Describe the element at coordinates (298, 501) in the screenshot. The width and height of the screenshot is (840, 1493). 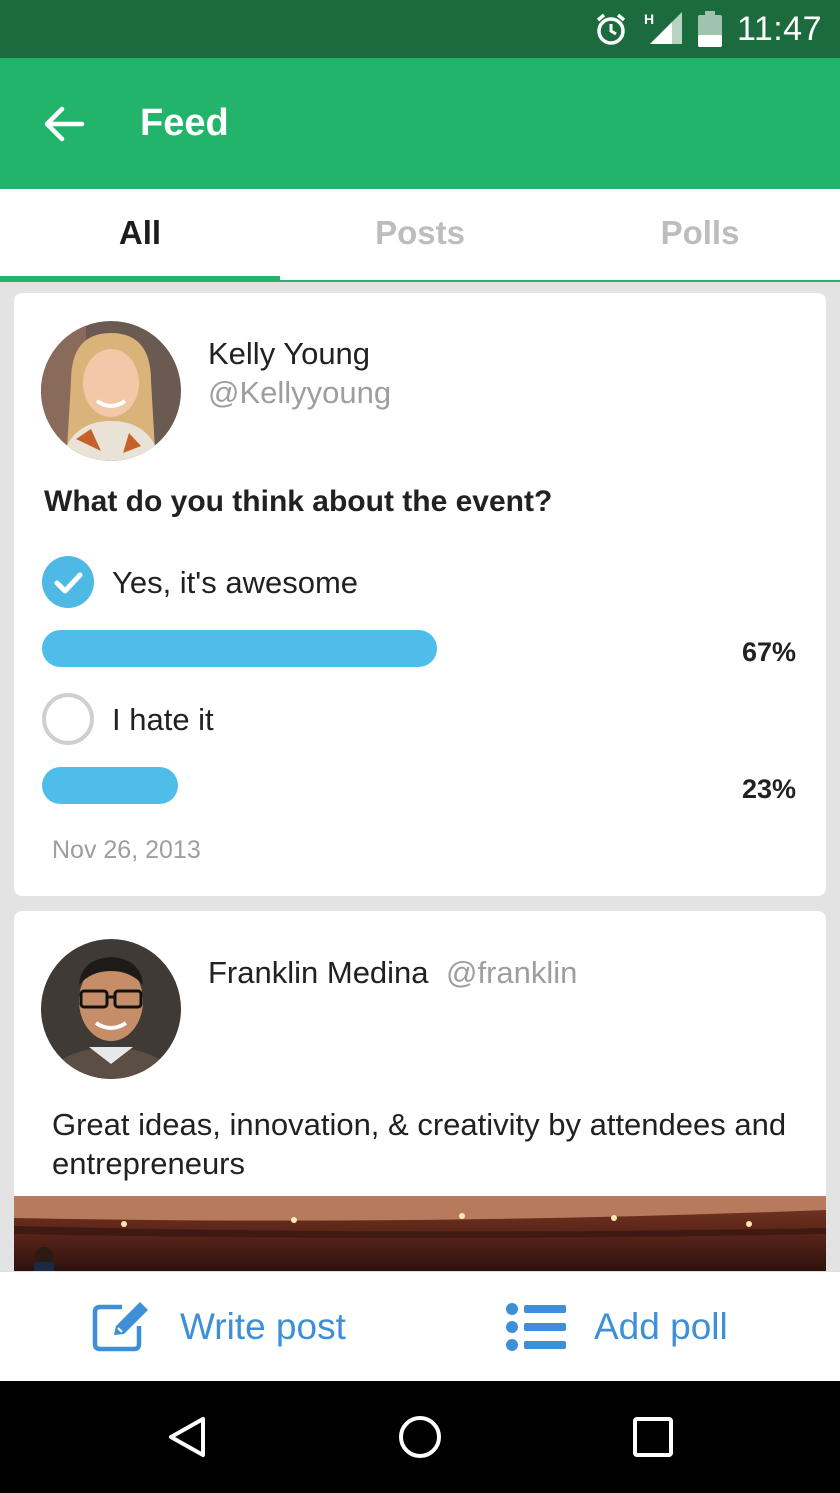
I see `poll-question: What do you think about the event?` at that location.